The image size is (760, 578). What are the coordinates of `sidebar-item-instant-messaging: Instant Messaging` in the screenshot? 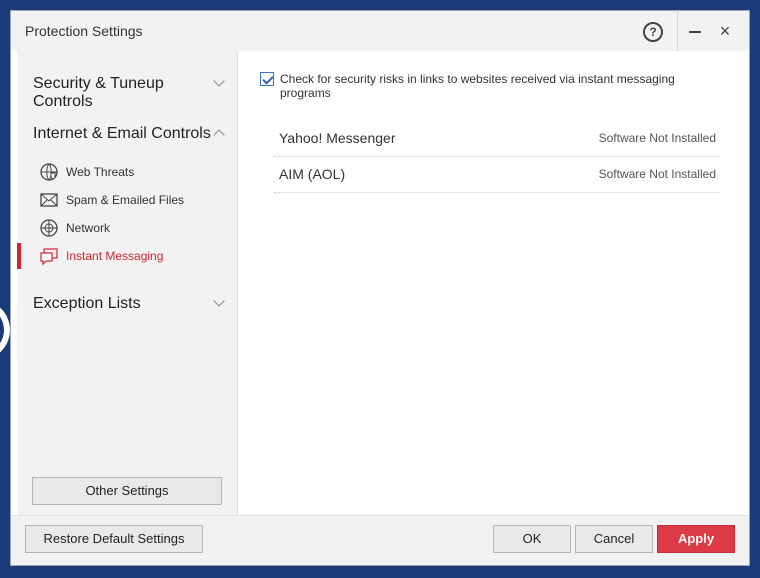 It's located at (127, 256).